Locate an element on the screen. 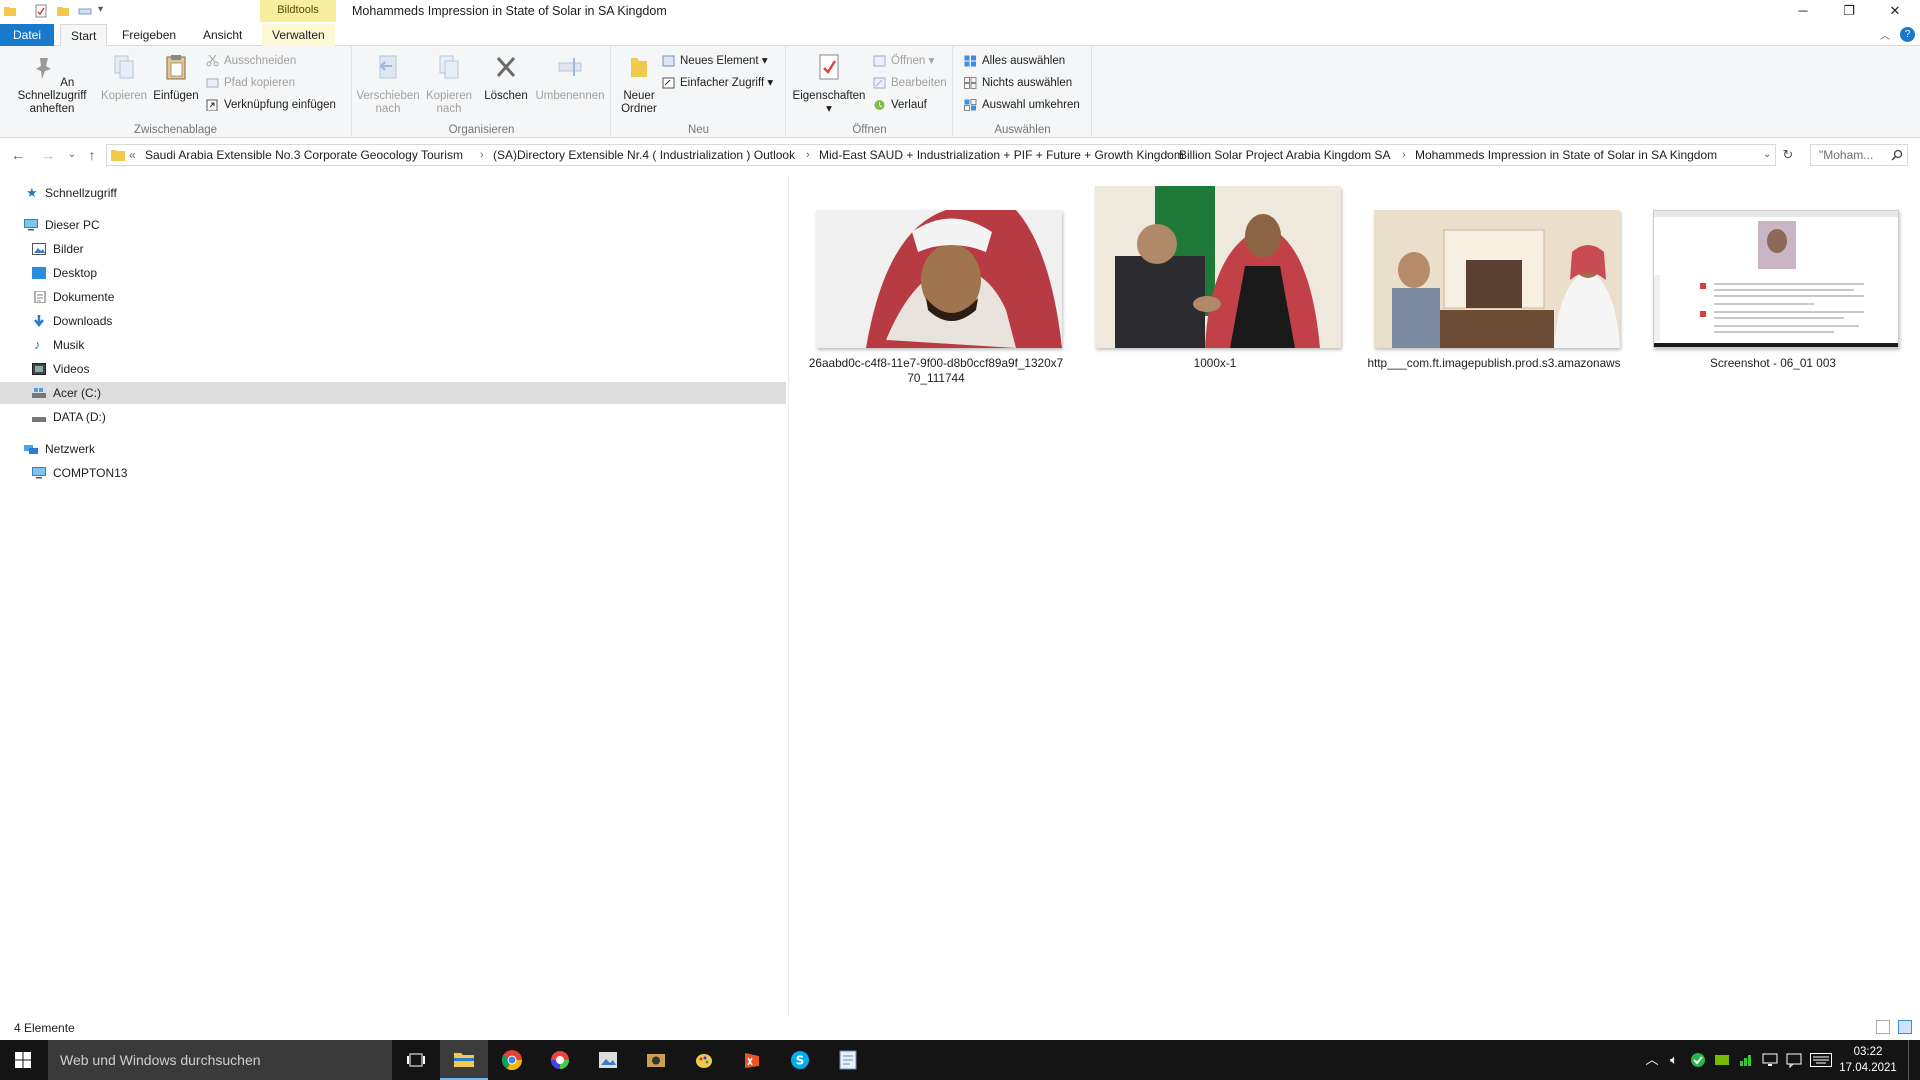  antivirus-icon is located at coordinates (1698, 1060).